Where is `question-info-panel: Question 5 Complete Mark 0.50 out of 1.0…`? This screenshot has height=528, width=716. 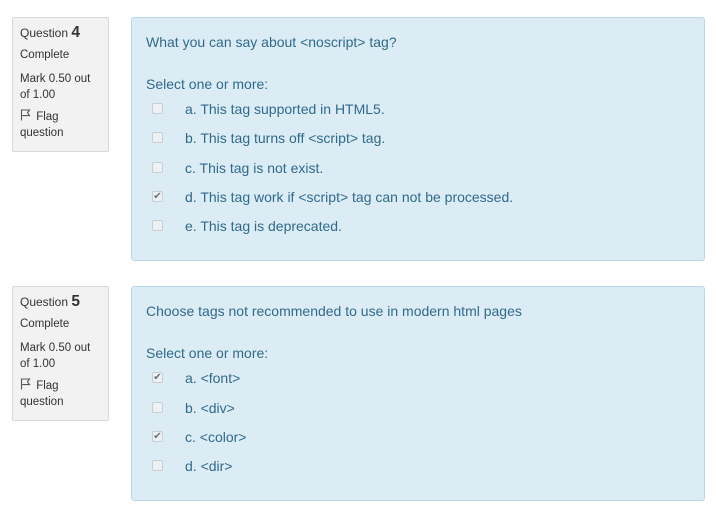
question-info-panel: Question 5 Complete Mark 0.50 out of 1.0… is located at coordinates (60, 353).